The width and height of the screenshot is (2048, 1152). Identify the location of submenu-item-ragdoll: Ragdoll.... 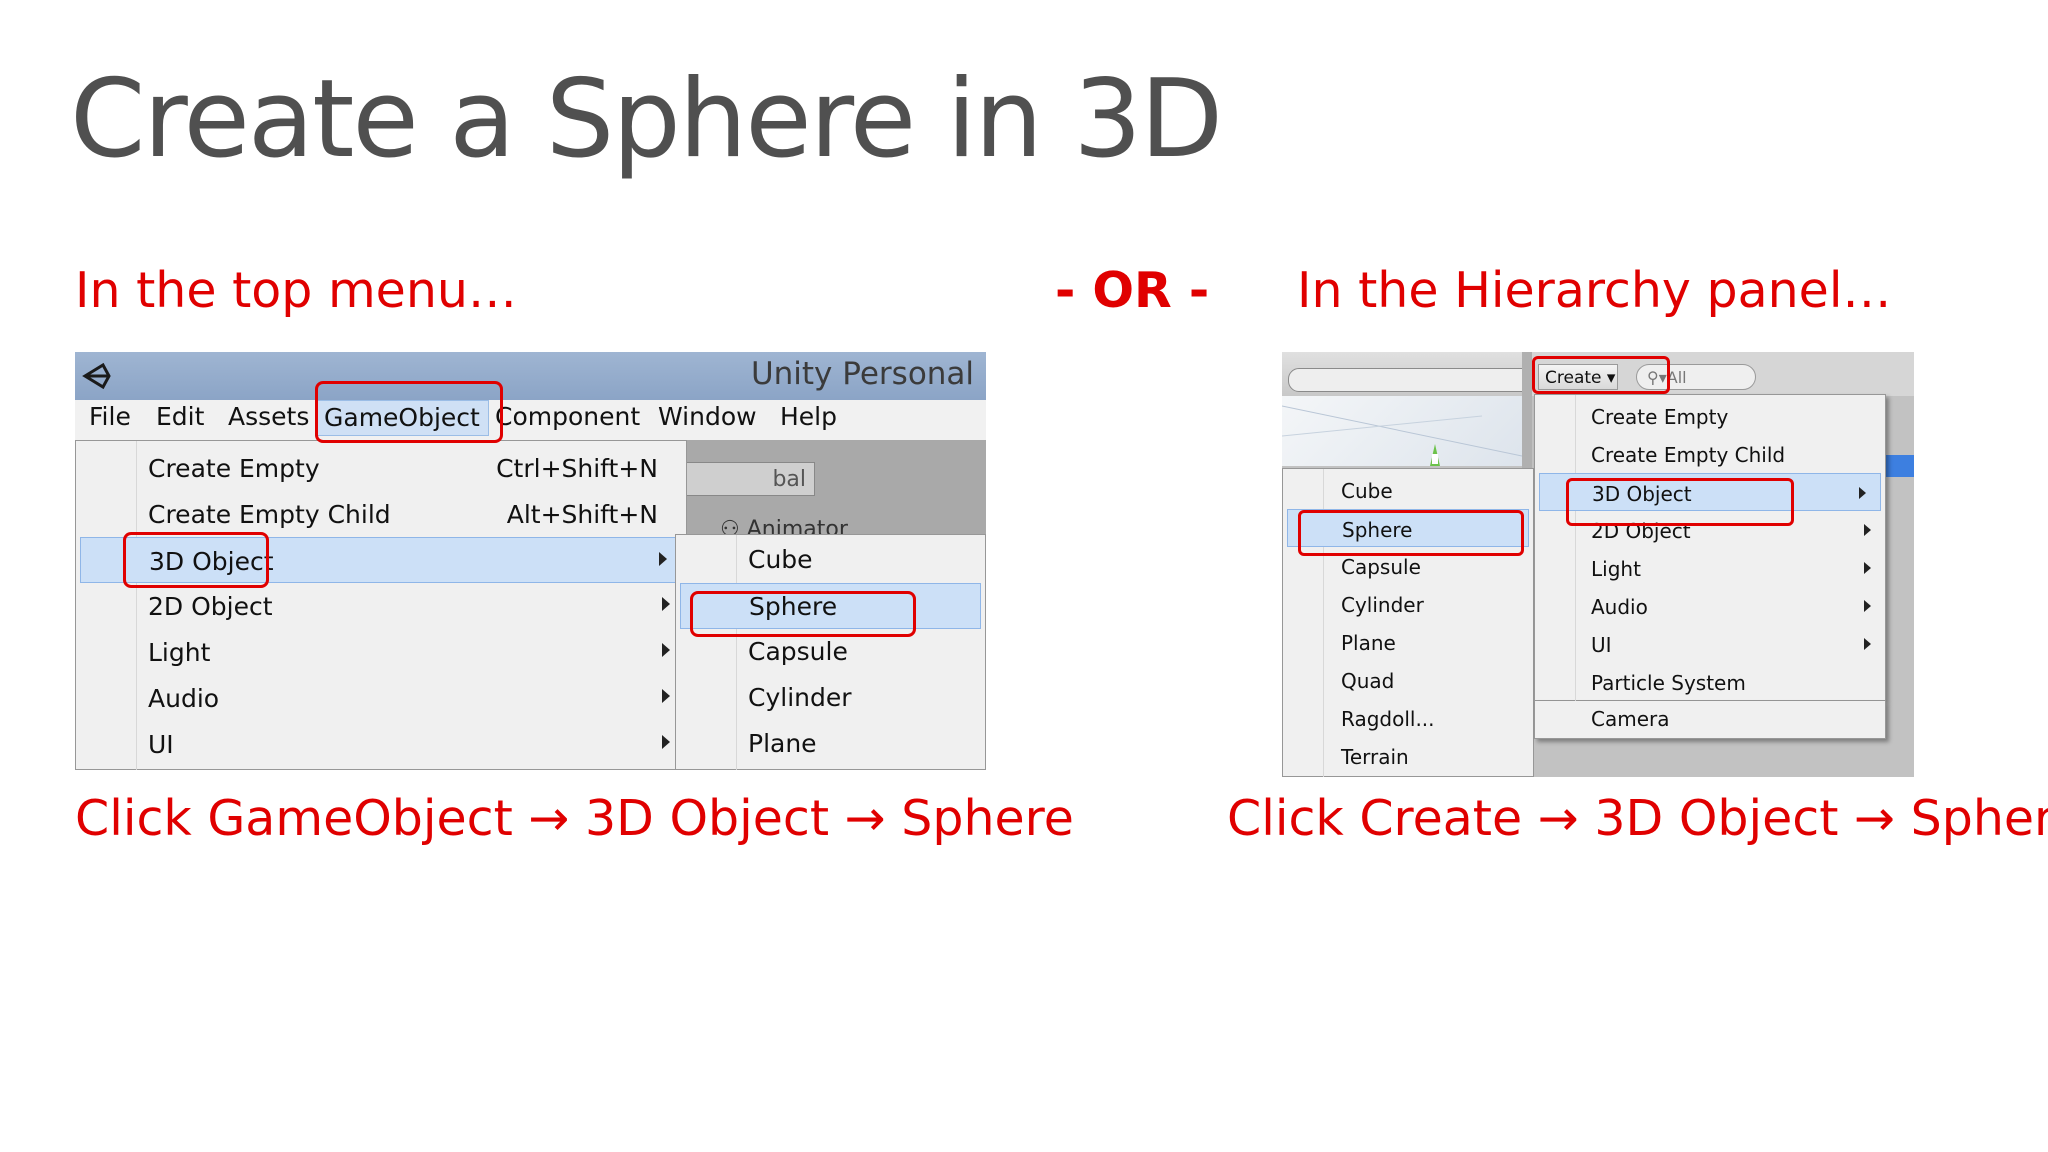
(1408, 718).